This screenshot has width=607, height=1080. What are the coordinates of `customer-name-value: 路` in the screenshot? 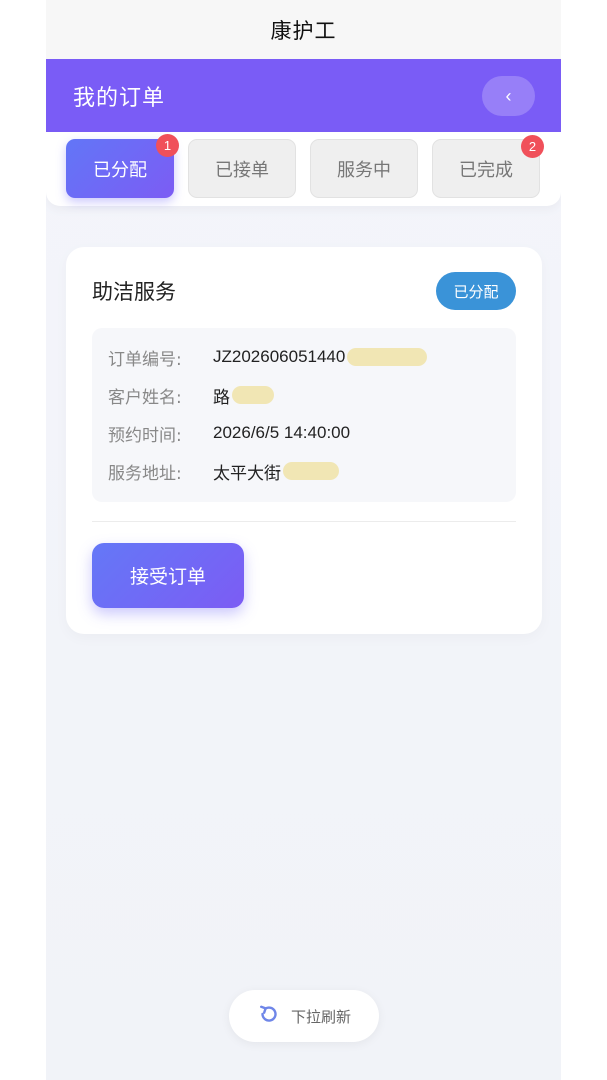 It's located at (221, 397).